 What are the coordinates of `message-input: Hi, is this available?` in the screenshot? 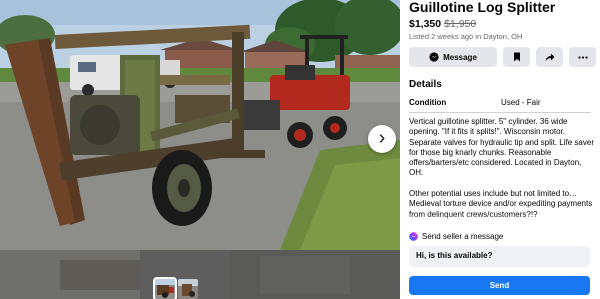 It's located at (499, 256).